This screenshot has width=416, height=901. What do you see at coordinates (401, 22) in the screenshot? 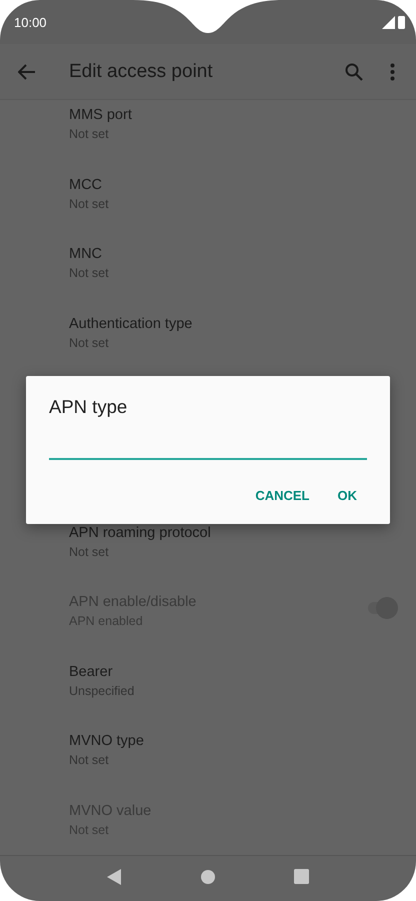
I see `battery-icon` at bounding box center [401, 22].